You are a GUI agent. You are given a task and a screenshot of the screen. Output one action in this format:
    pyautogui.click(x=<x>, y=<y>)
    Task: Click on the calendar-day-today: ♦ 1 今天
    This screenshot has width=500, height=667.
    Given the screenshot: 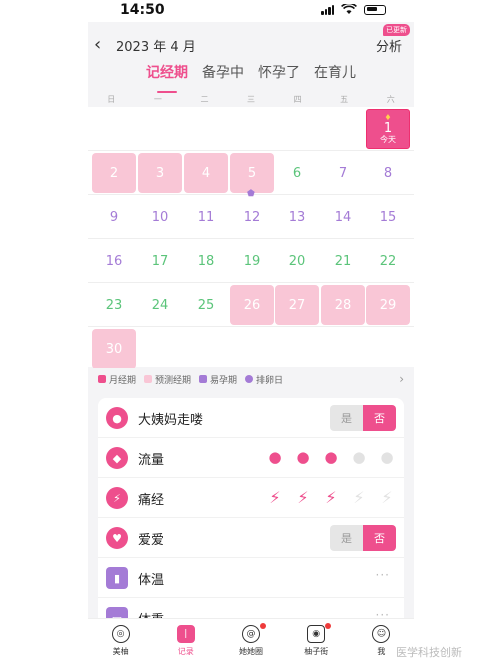 What is the action you would take?
    pyautogui.click(x=388, y=129)
    